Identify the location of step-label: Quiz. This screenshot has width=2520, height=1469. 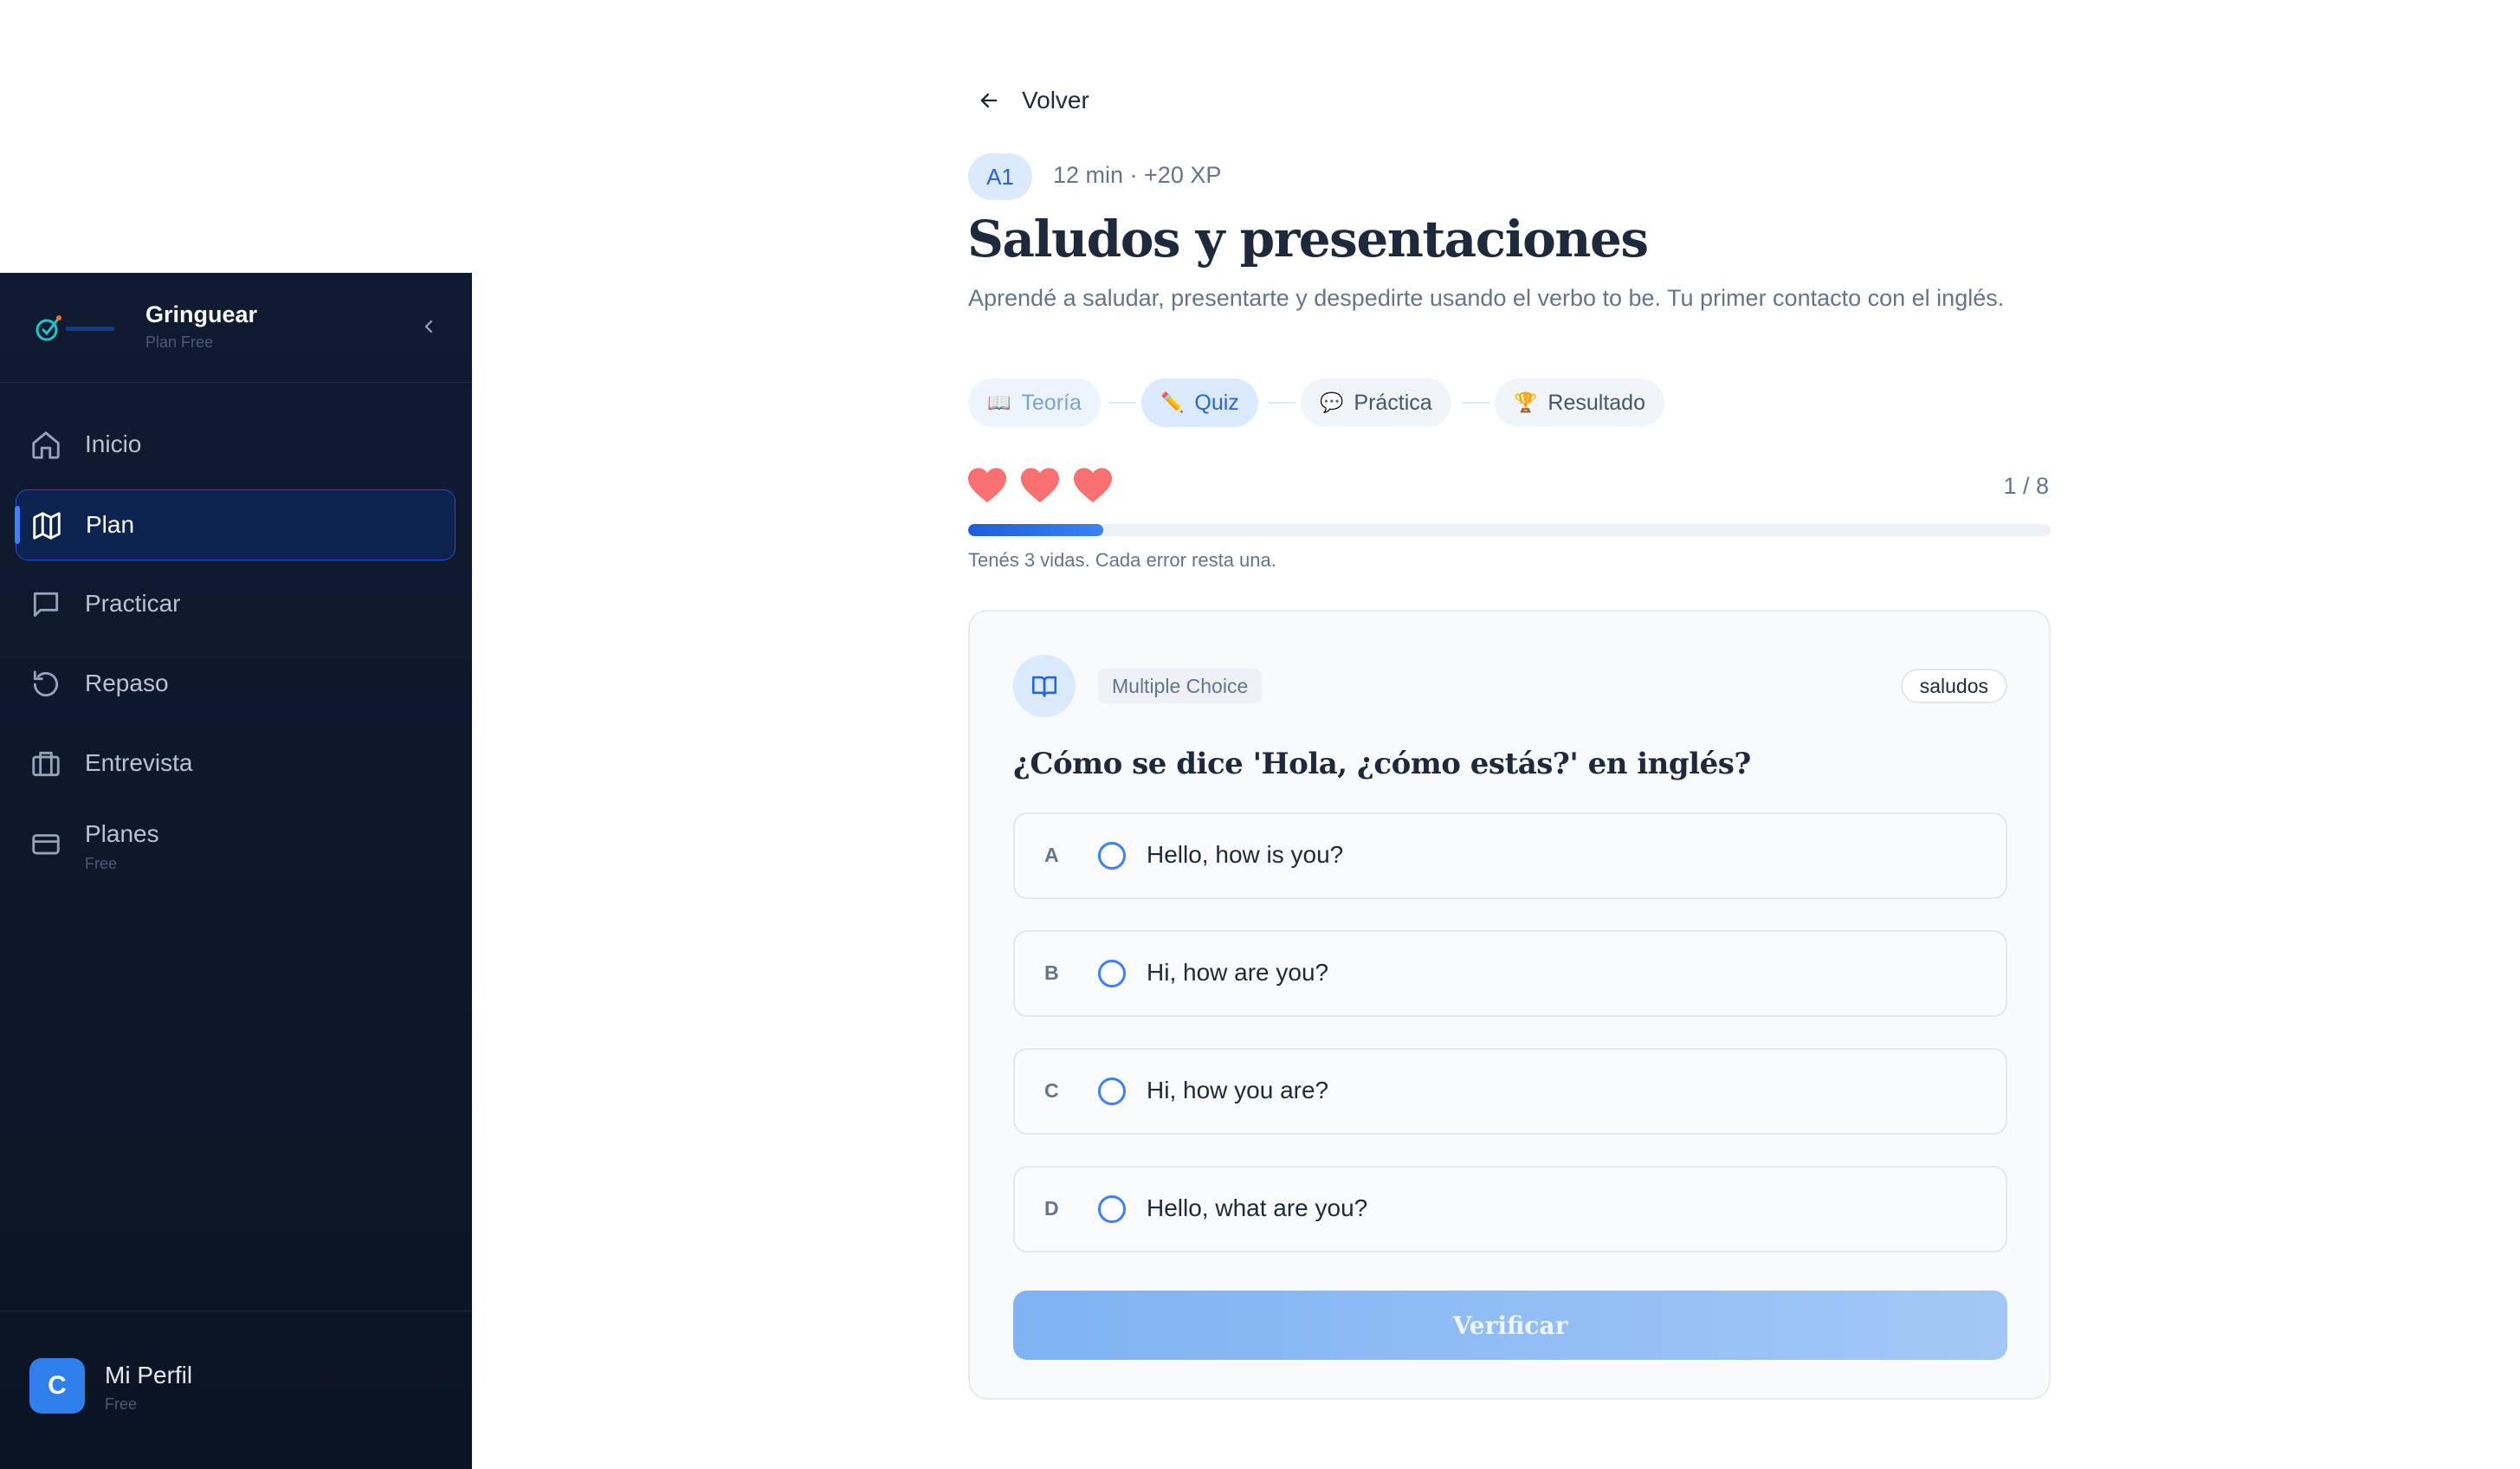
(1216, 403).